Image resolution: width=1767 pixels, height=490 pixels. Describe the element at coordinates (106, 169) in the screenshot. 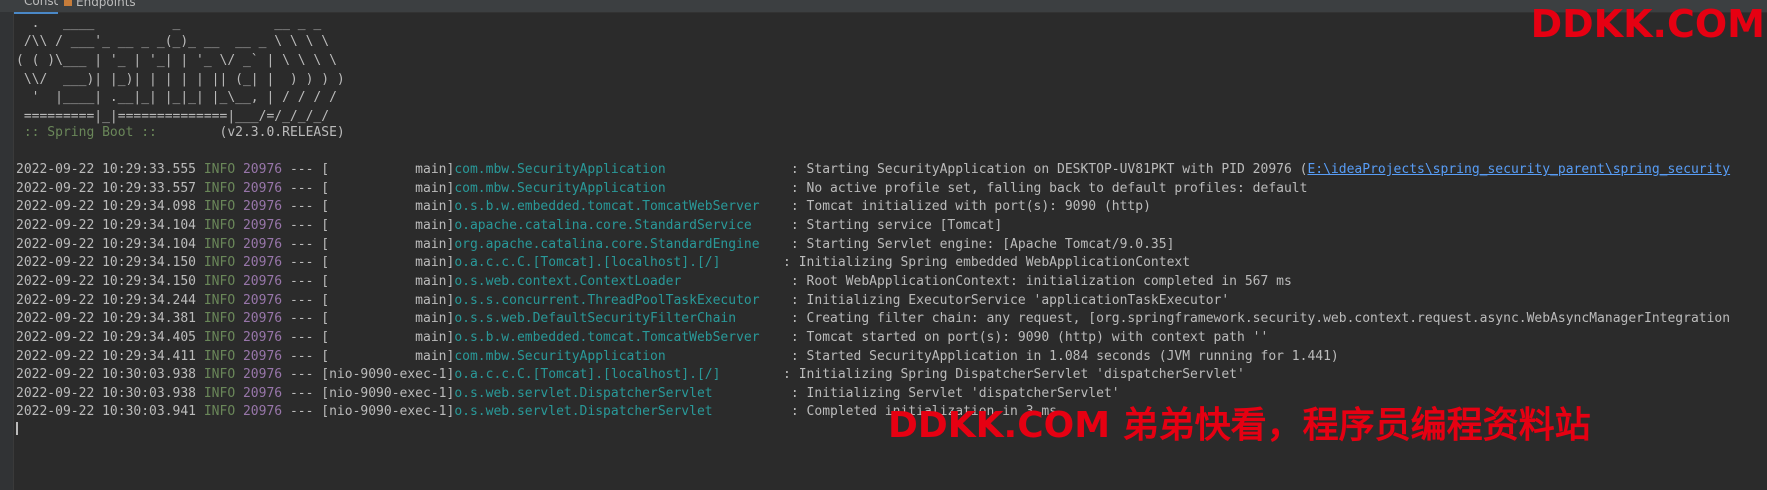

I see `log-timestamp: 2022-09-22 10:29:33.555` at that location.